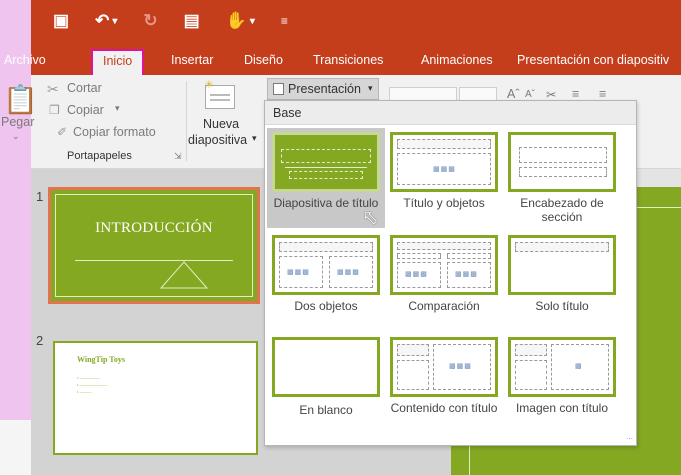 This screenshot has width=681, height=475. Describe the element at coordinates (629, 439) in the screenshot. I see `resize-grip-icon: ⋯` at that location.